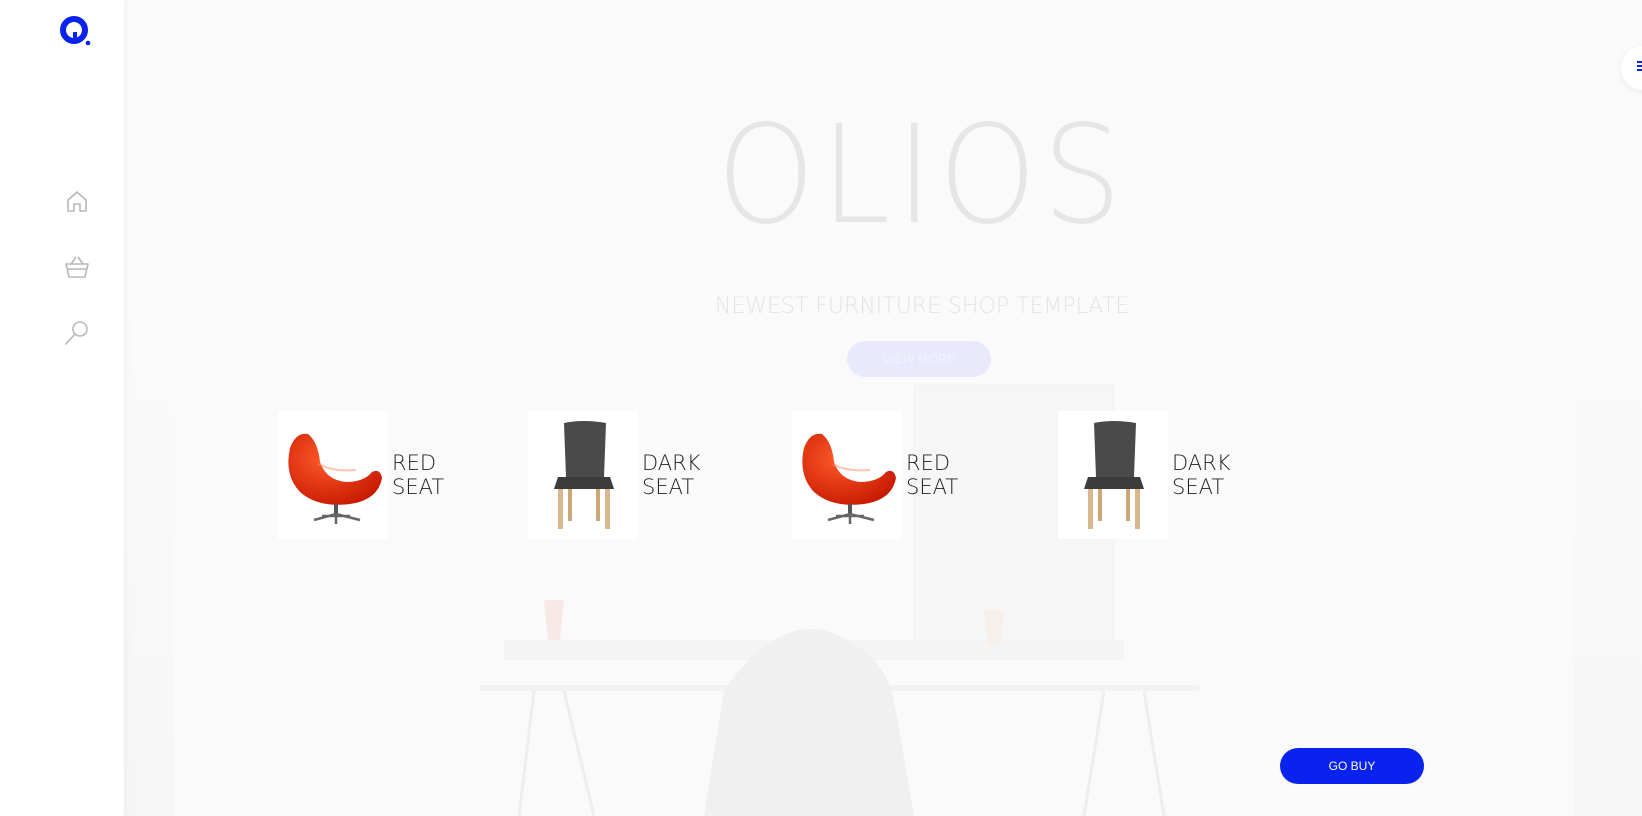 The height and width of the screenshot is (816, 1642). Describe the element at coordinates (919, 359) in the screenshot. I see `view-more-button: VIEW MORE` at that location.